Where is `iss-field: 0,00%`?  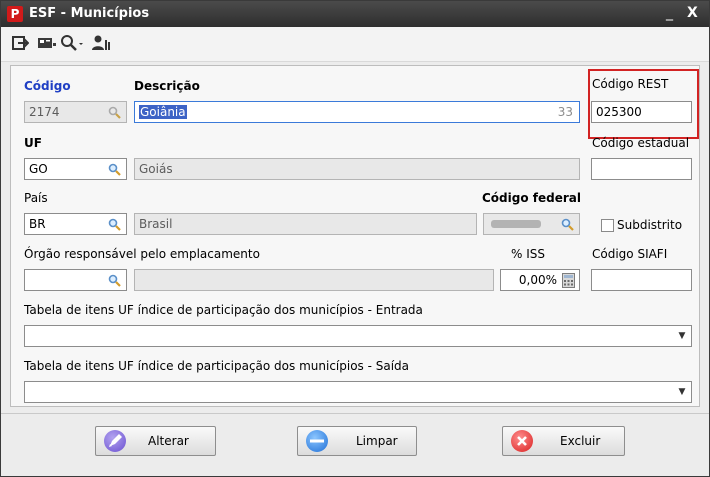 iss-field: 0,00% is located at coordinates (540, 280).